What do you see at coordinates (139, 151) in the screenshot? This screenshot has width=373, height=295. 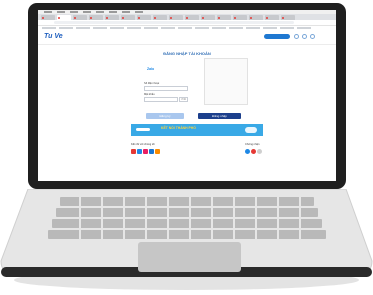 I see `facebook-icon` at bounding box center [139, 151].